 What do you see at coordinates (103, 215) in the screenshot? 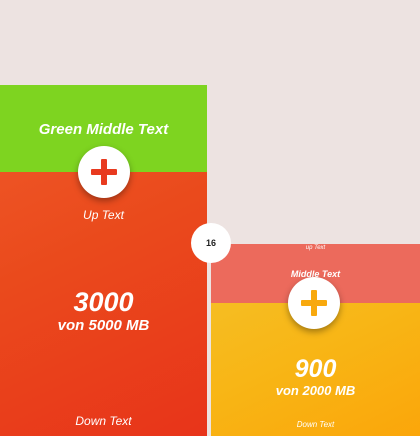
I see `left-card-up-text: Up Text` at bounding box center [103, 215].